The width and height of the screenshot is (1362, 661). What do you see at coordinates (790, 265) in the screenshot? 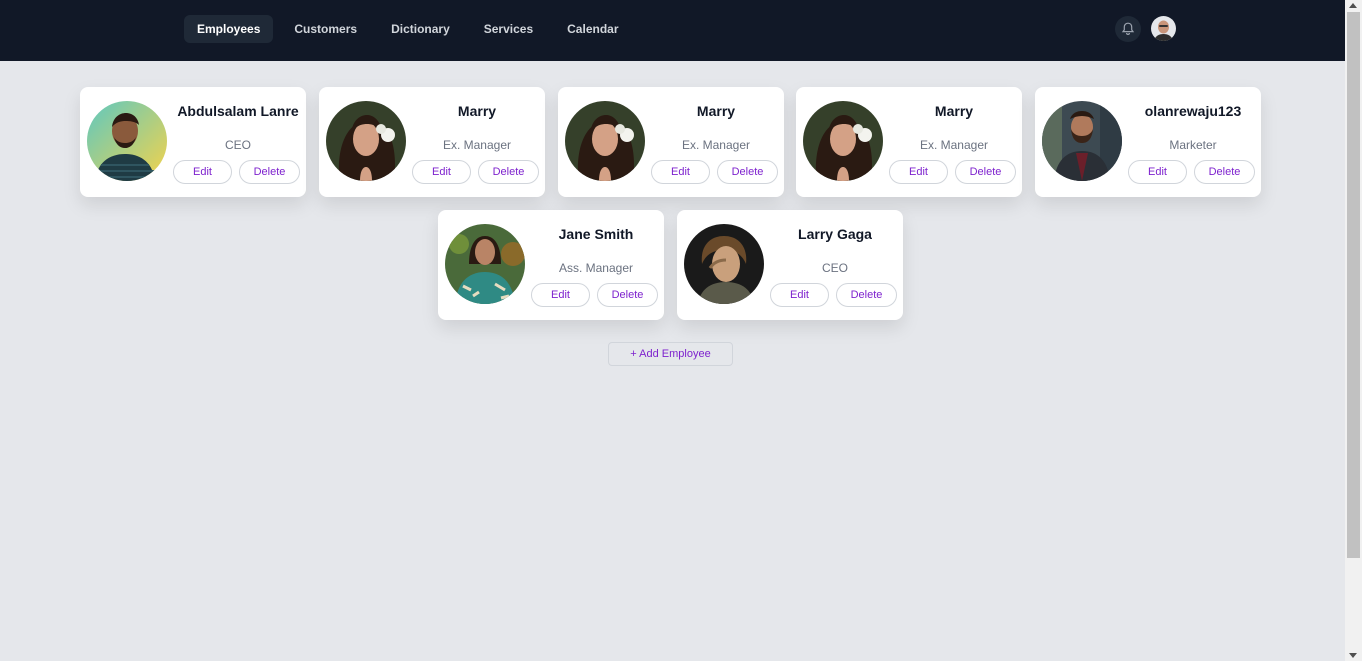
I see `employee-card: Larry Gaga CEO Edit Delete` at bounding box center [790, 265].